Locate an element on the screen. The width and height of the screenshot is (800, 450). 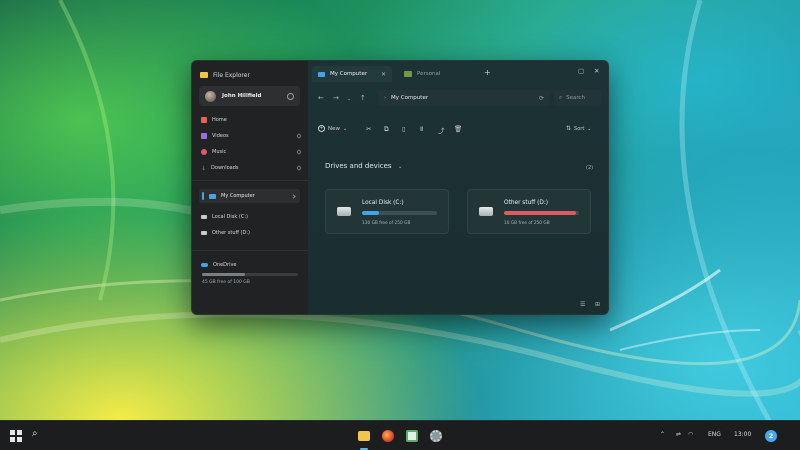
paste-button: ▯ is located at coordinates (404, 129).